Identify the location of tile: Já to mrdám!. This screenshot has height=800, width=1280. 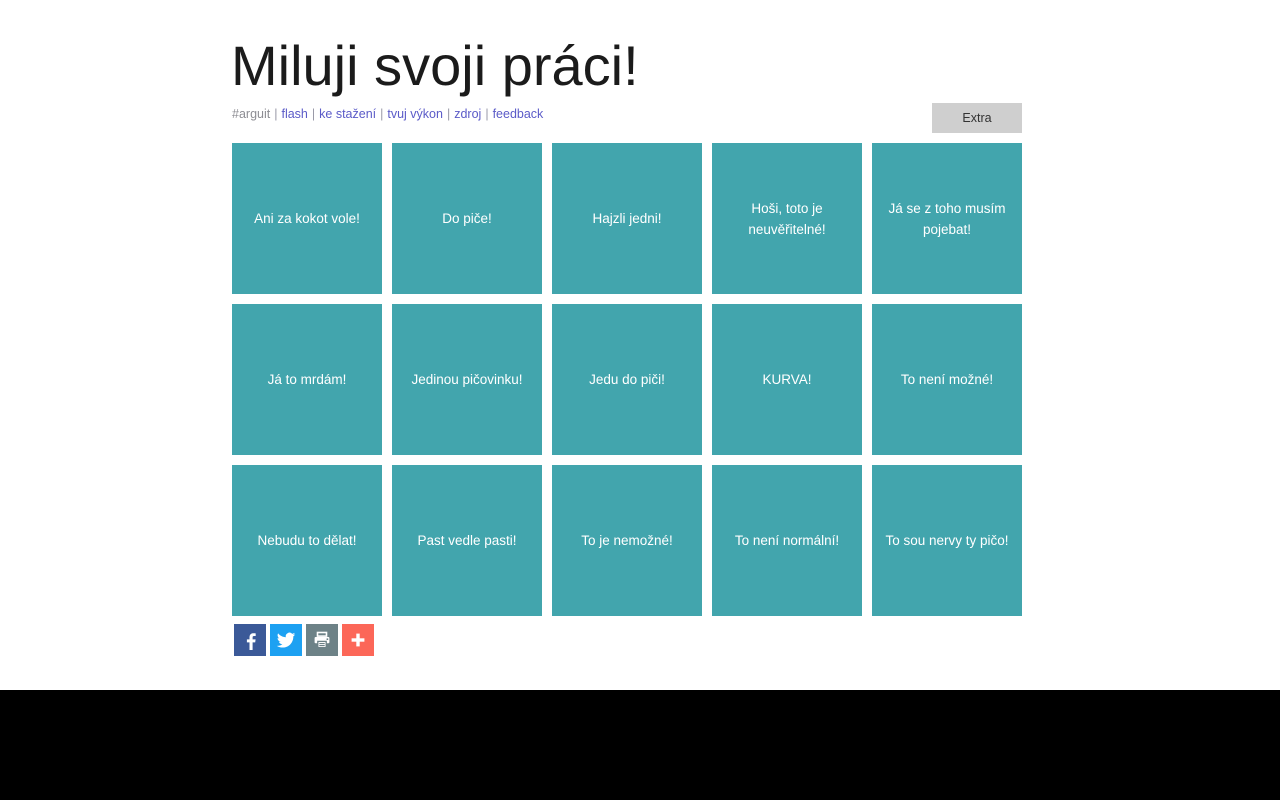
(307, 379).